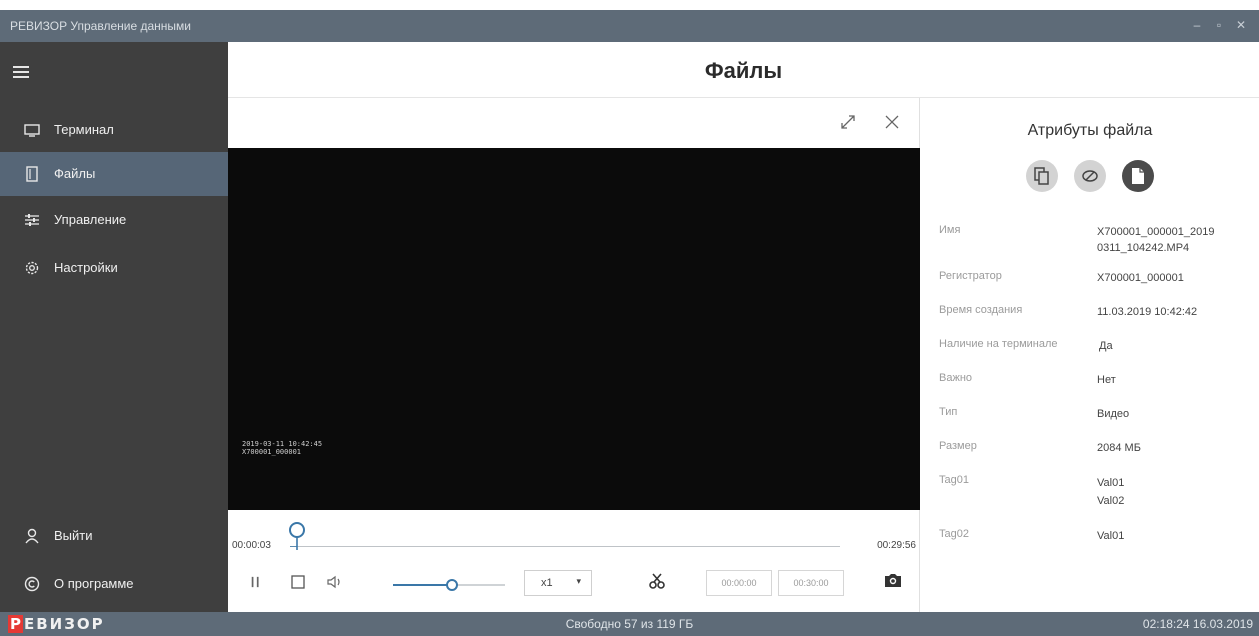  Describe the element at coordinates (558, 583) in the screenshot. I see `speed-select: x1 ▾` at that location.